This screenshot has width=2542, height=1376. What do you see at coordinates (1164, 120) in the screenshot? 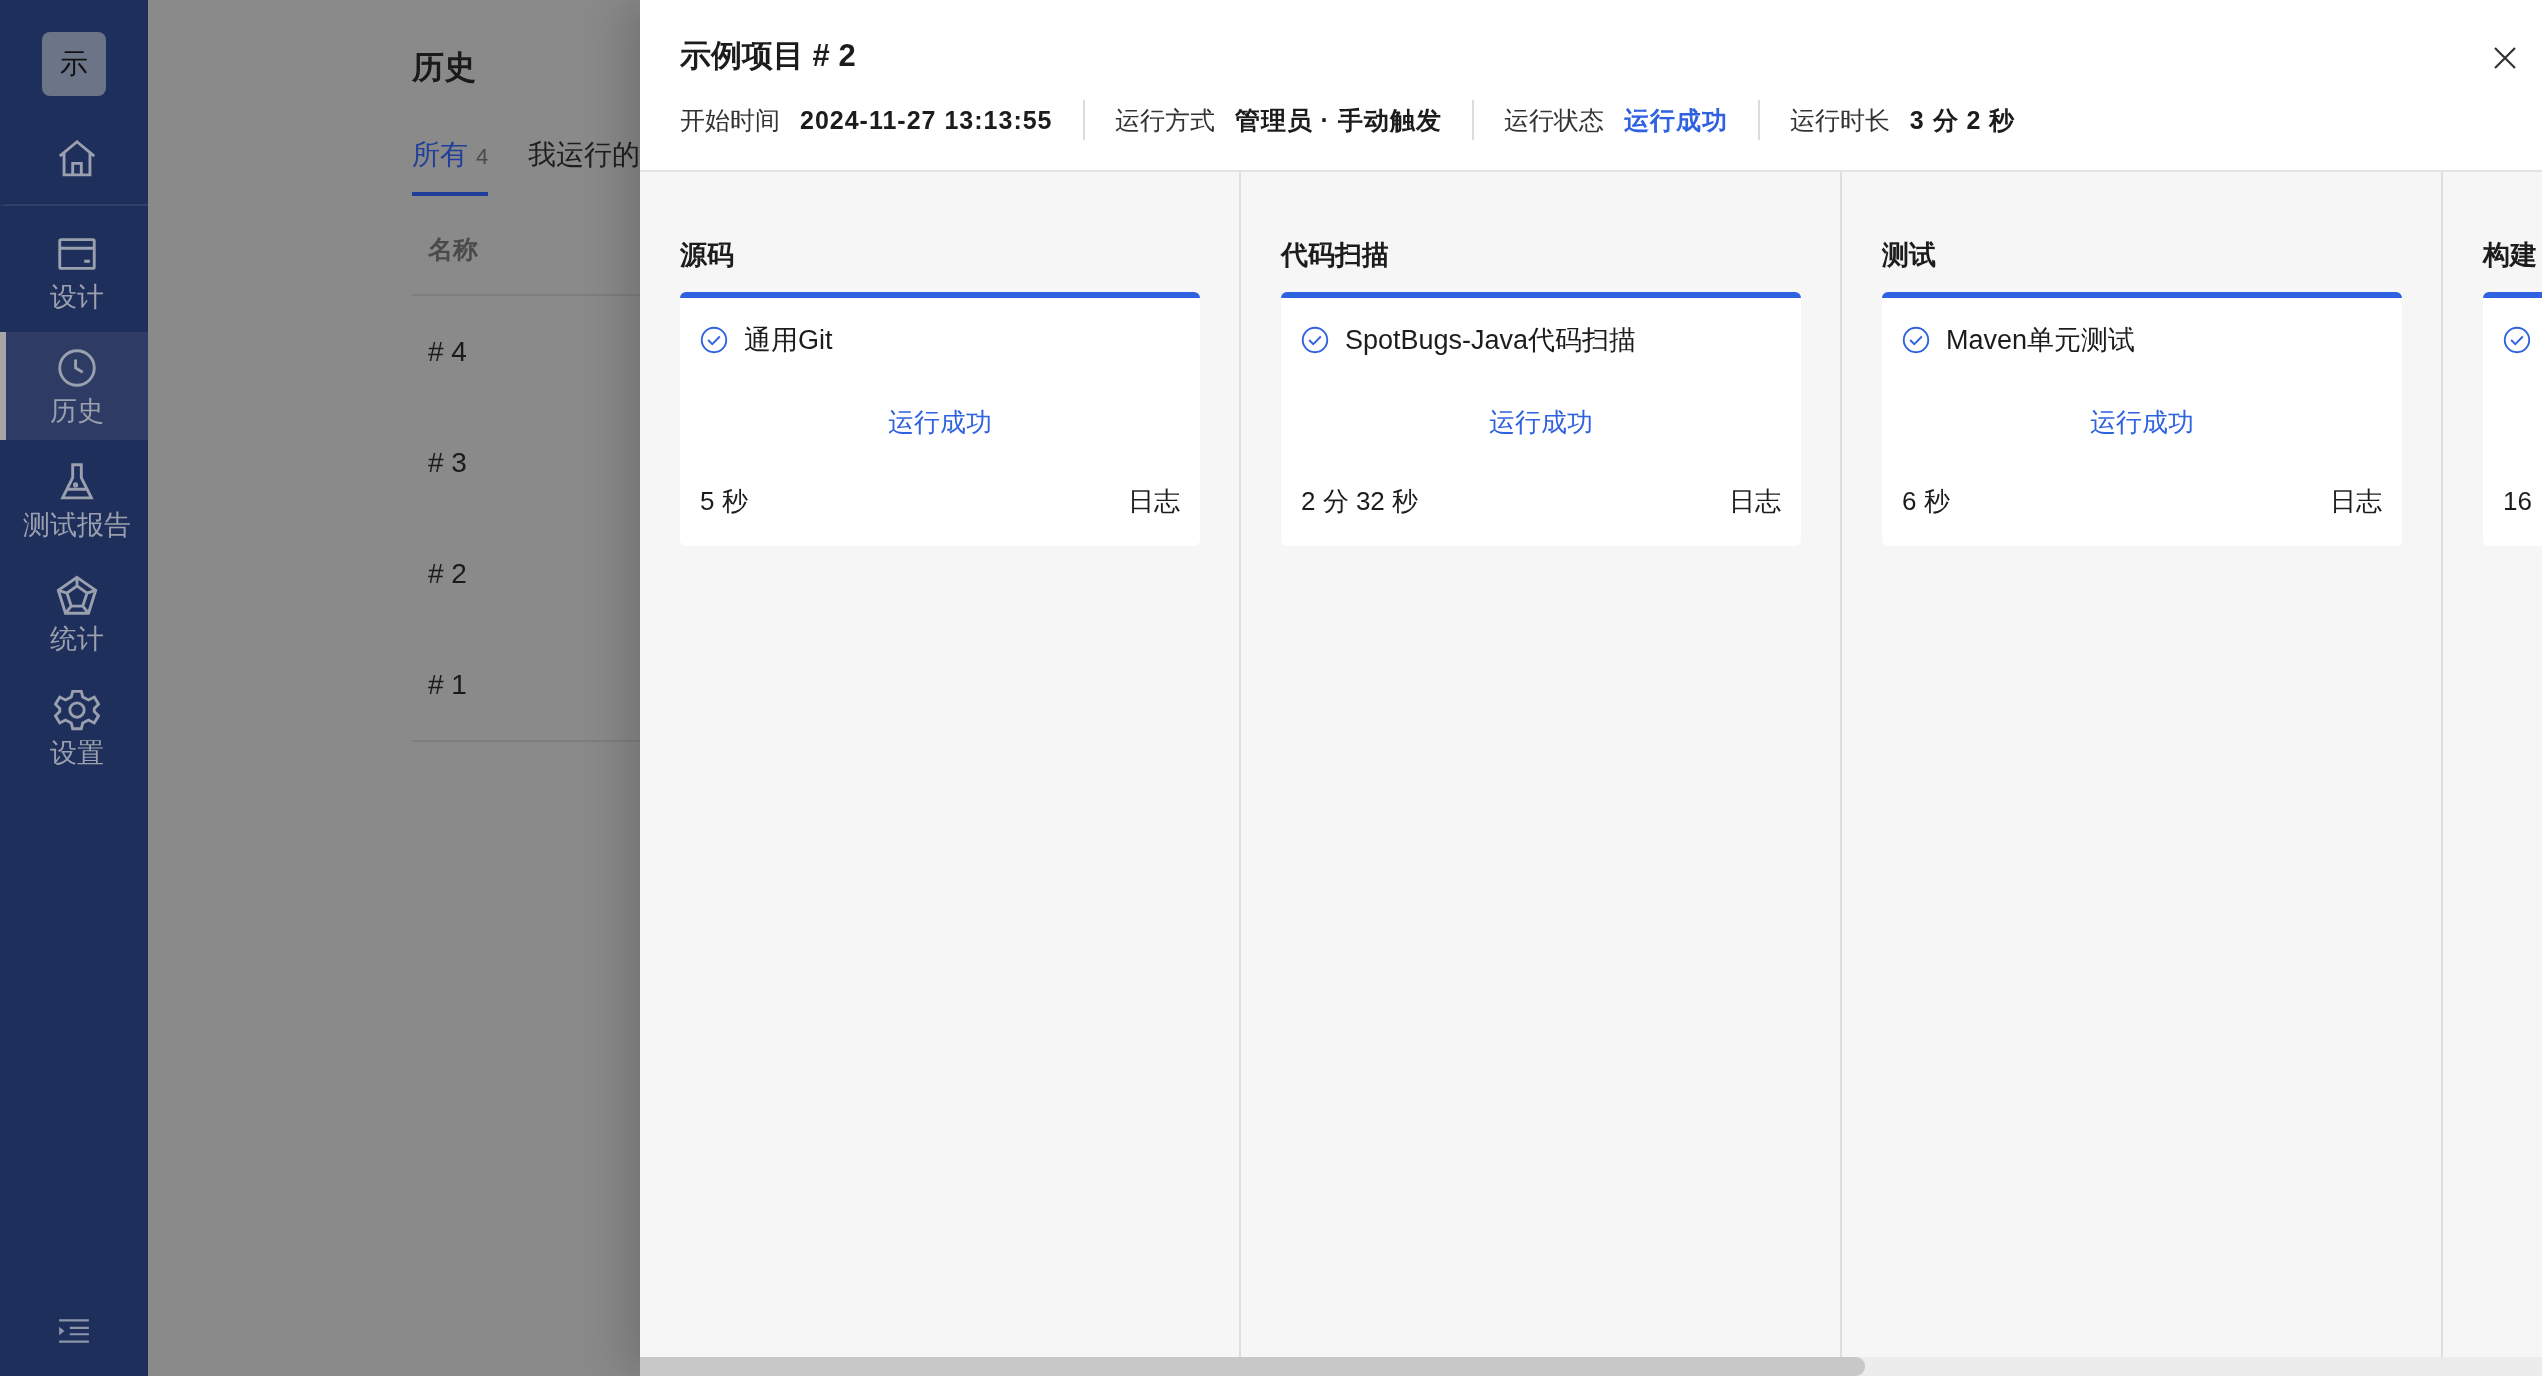
I see `meta-label: 运行方式` at bounding box center [1164, 120].